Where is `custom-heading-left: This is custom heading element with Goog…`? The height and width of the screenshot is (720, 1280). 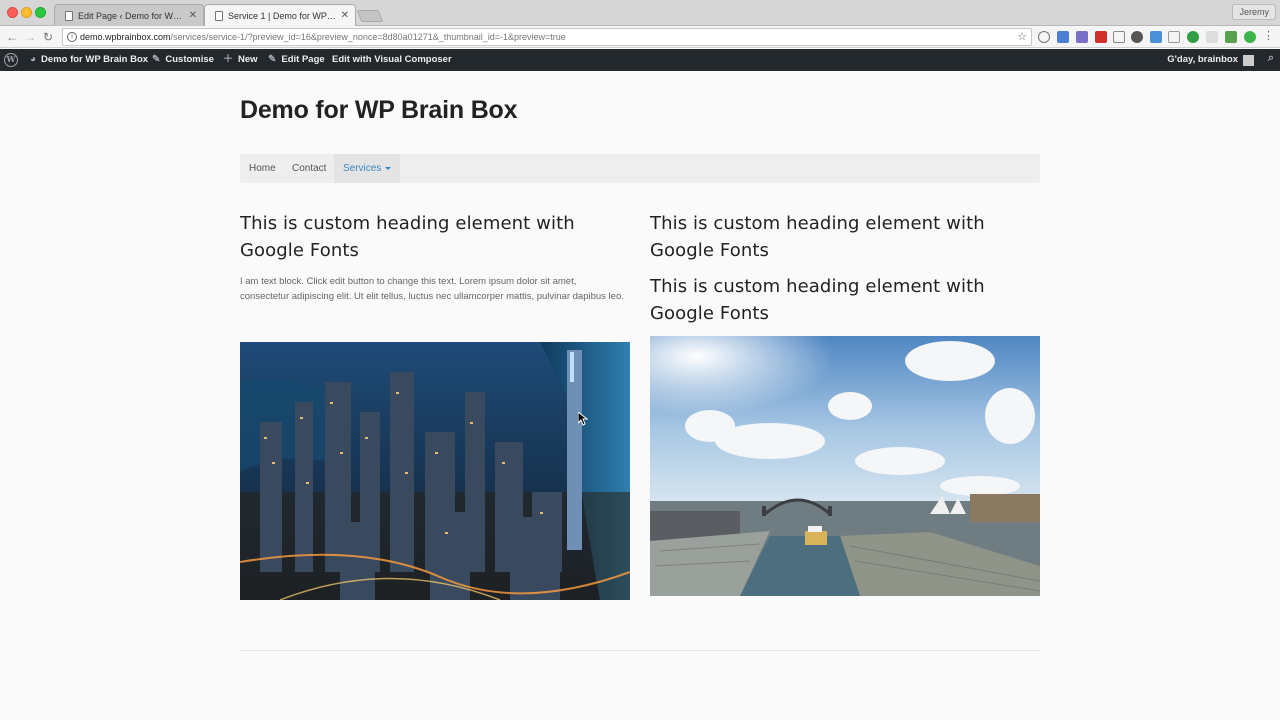 custom-heading-left: This is custom heading element with Goog… is located at coordinates (407, 237).